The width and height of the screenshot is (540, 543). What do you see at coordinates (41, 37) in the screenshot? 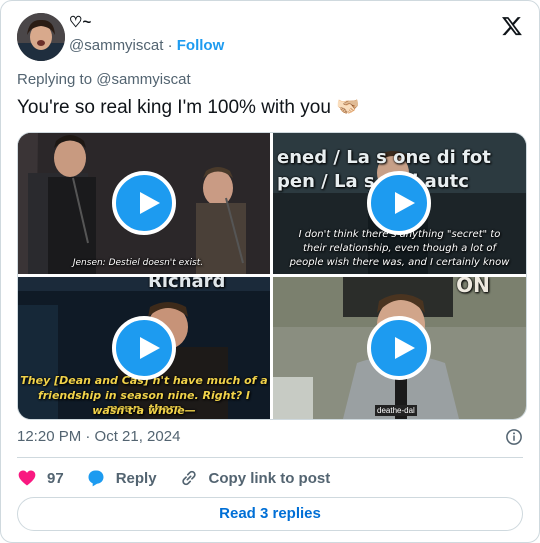
I see `avatar` at bounding box center [41, 37].